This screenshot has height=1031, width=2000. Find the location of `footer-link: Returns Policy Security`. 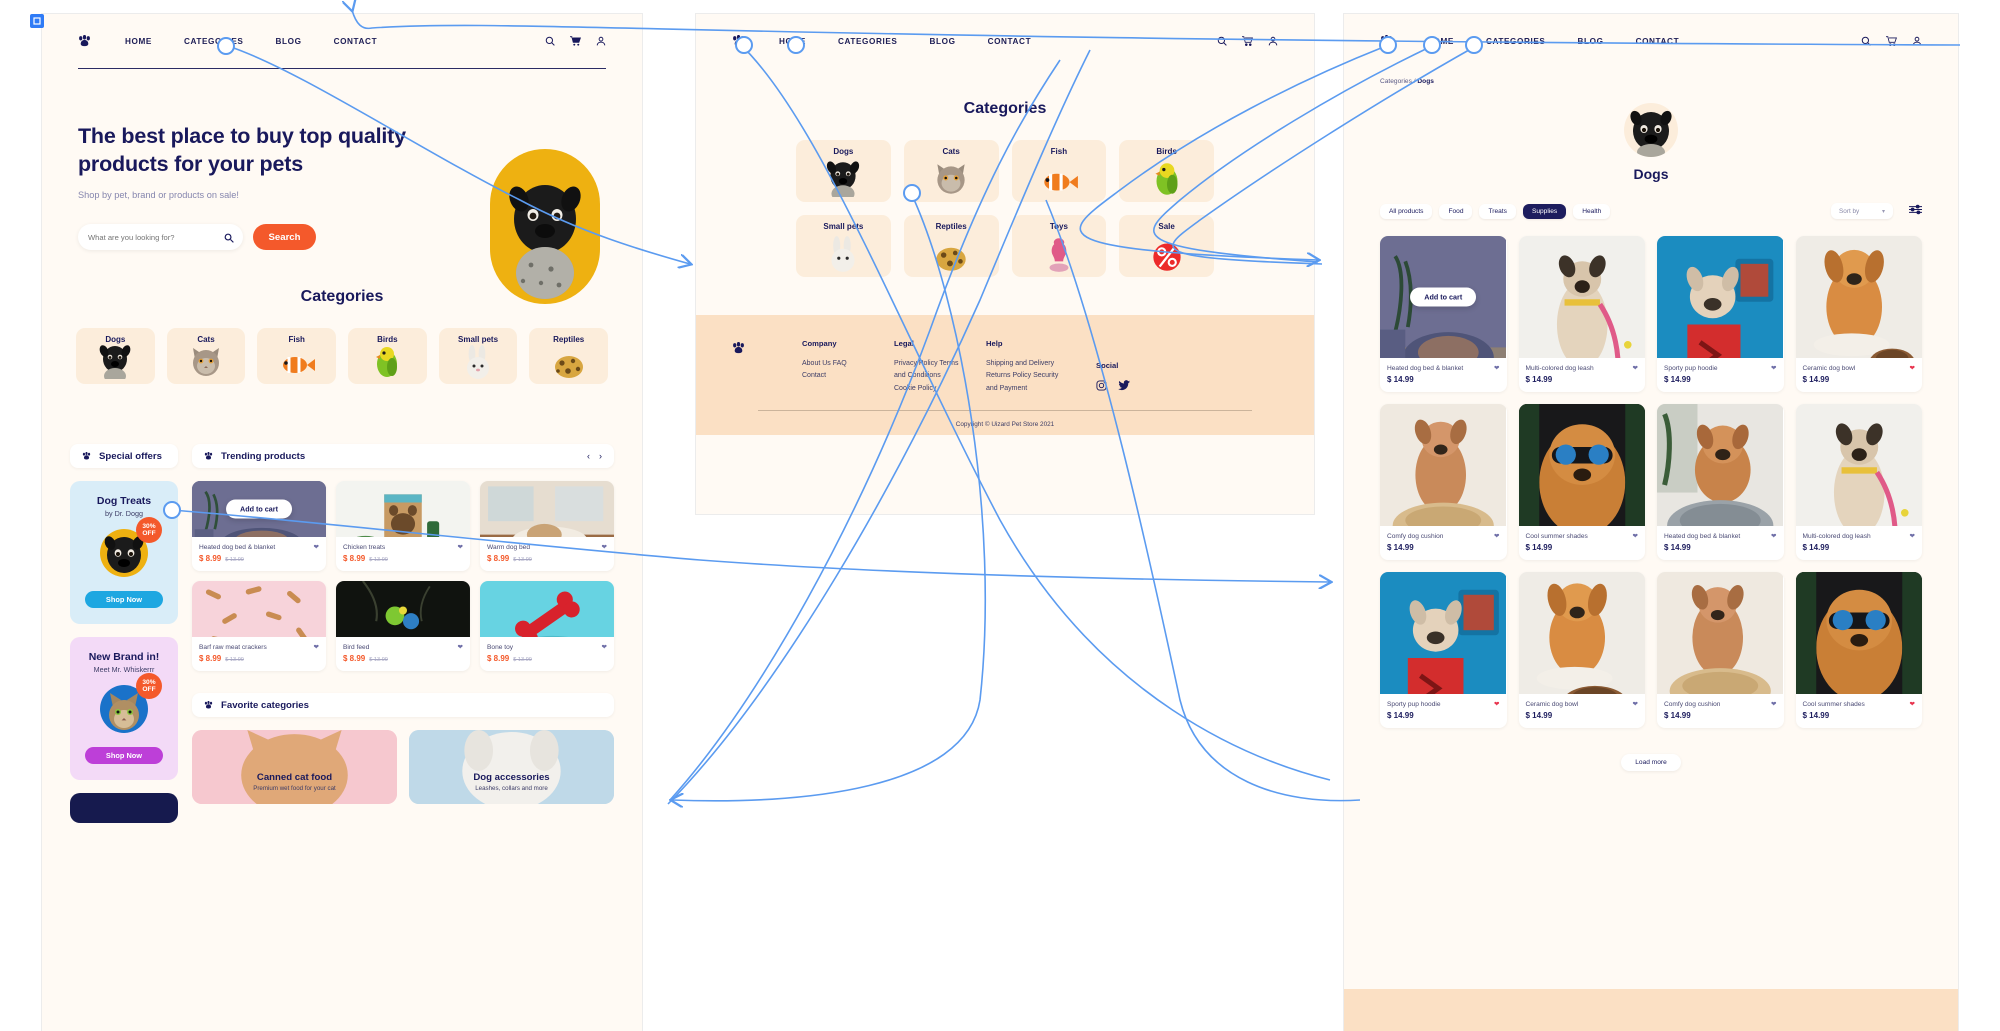

footer-link: Returns Policy Security is located at coordinates (1041, 376).